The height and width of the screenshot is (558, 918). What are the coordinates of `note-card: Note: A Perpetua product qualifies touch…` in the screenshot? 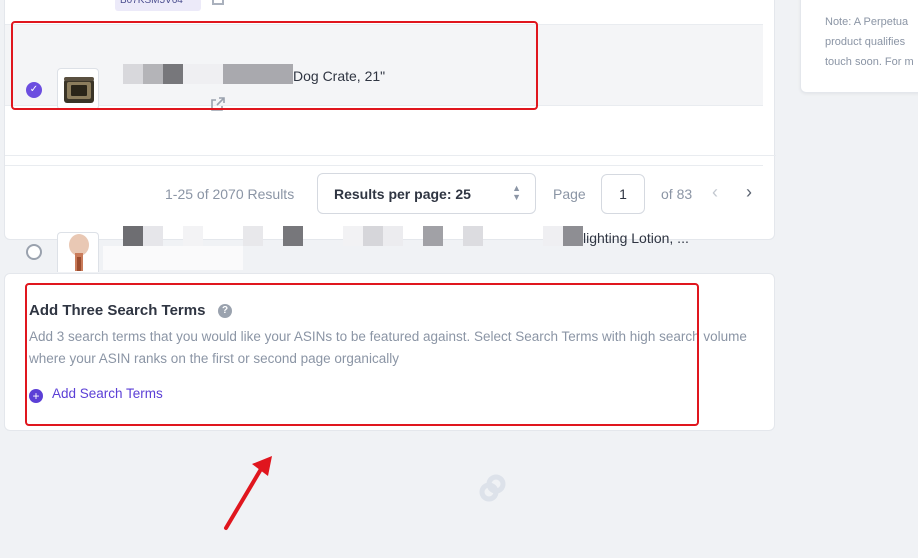 It's located at (859, 46).